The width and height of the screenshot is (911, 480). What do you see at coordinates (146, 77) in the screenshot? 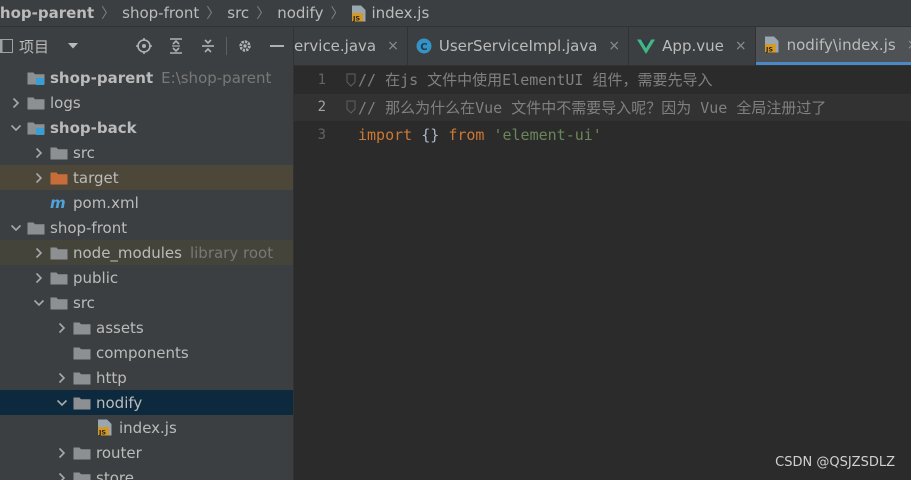
I see `tree-item: shop-parent E:\shop-parent` at bounding box center [146, 77].